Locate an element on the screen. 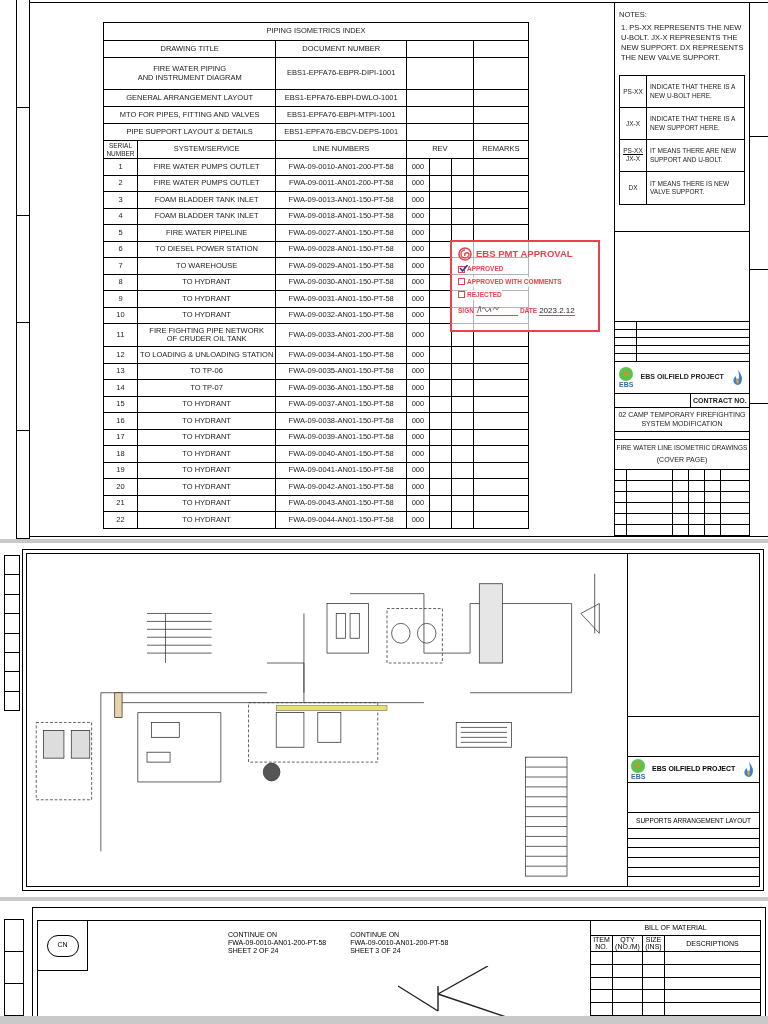 The image size is (768, 1024). spiral-logo-icon is located at coordinates (465, 254).